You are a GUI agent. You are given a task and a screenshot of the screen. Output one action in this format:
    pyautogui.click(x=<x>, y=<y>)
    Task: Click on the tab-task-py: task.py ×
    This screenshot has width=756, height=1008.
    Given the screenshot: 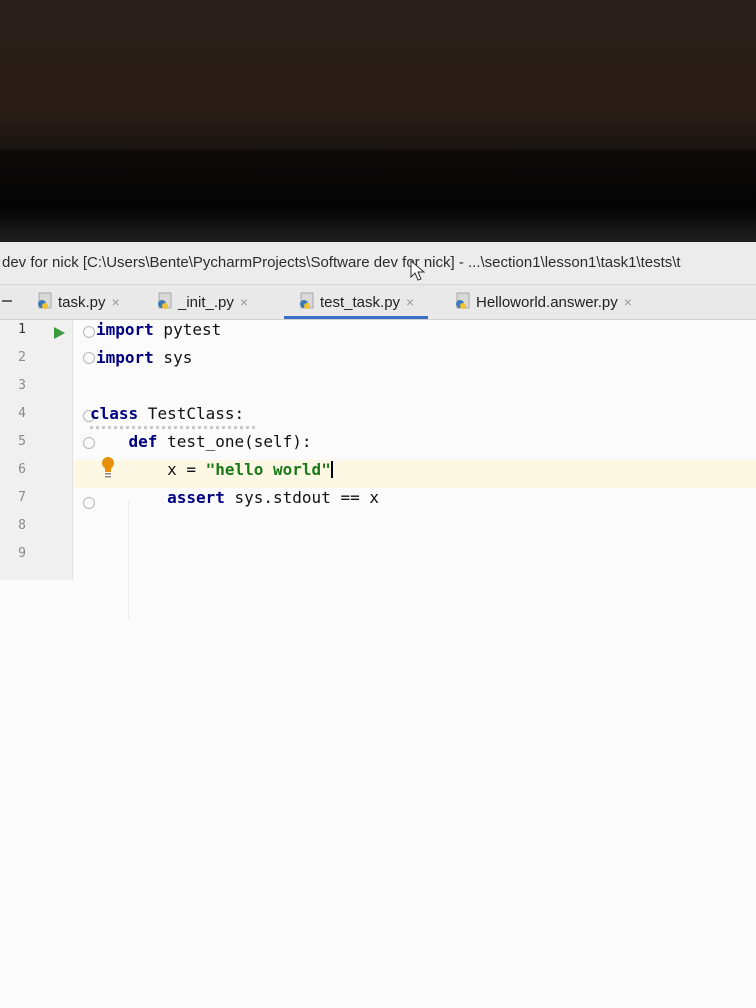 What is the action you would take?
    pyautogui.click(x=78, y=302)
    